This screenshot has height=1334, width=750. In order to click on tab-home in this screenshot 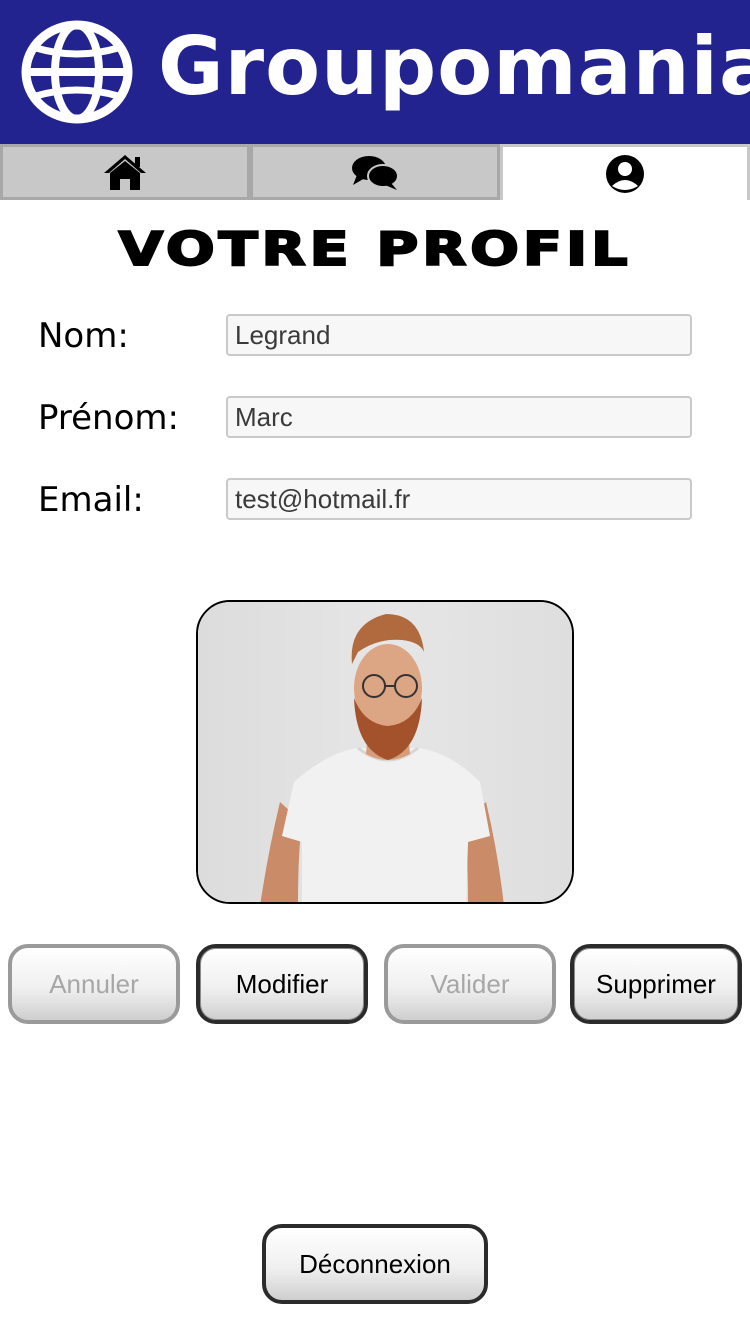, I will do `click(125, 172)`.